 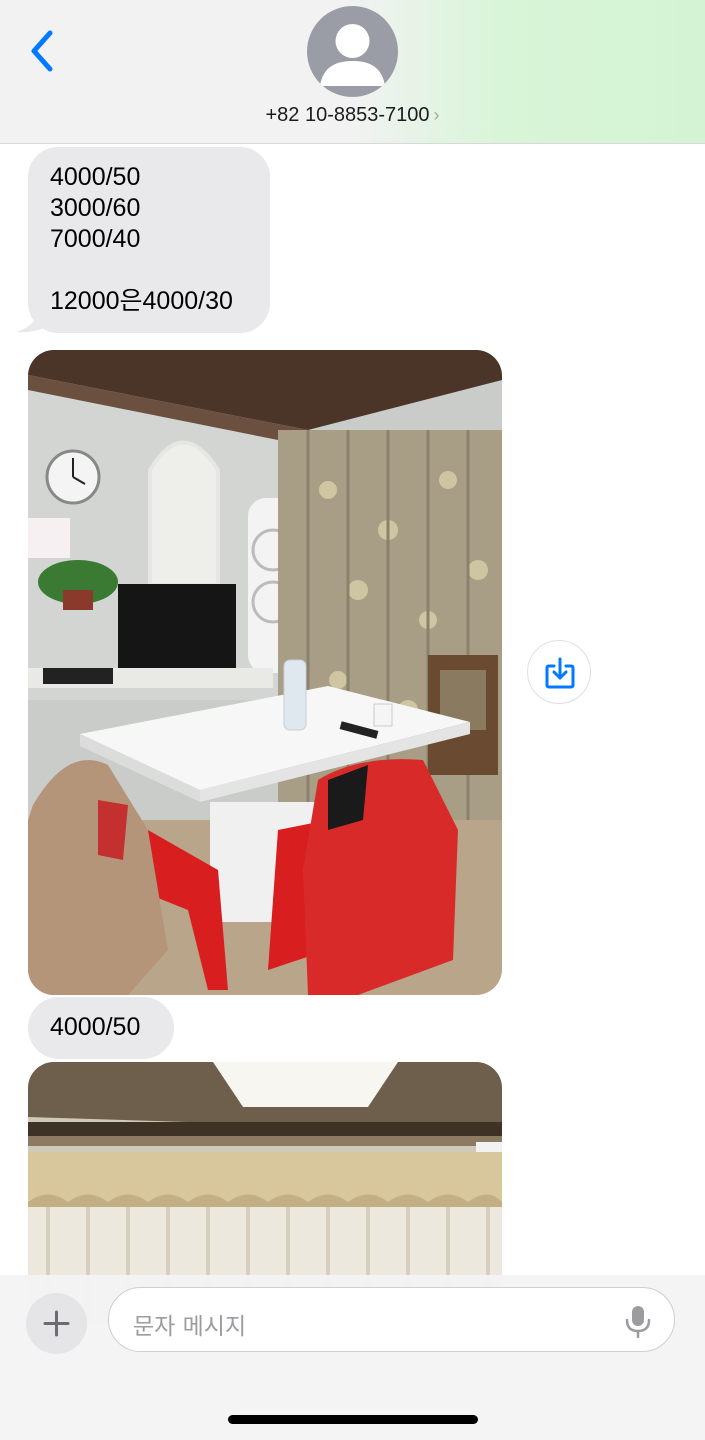 I want to click on add-attachment-button, so click(x=56, y=1323).